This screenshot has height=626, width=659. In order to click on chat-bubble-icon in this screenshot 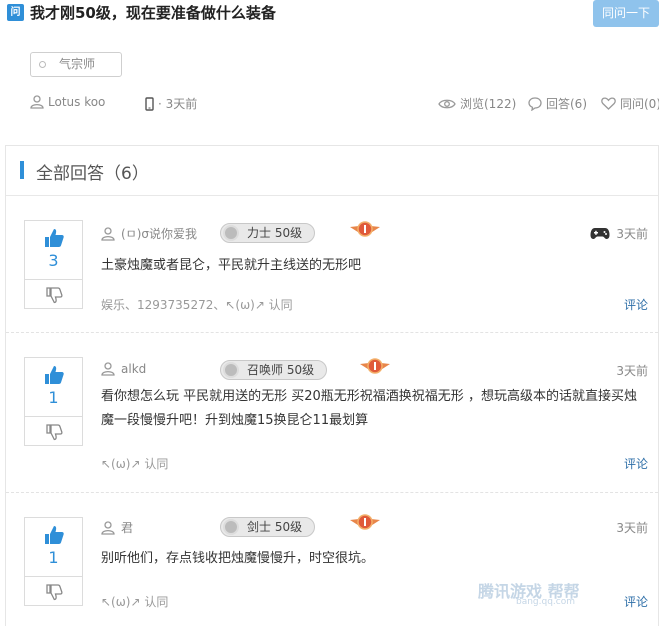, I will do `click(535, 103)`.